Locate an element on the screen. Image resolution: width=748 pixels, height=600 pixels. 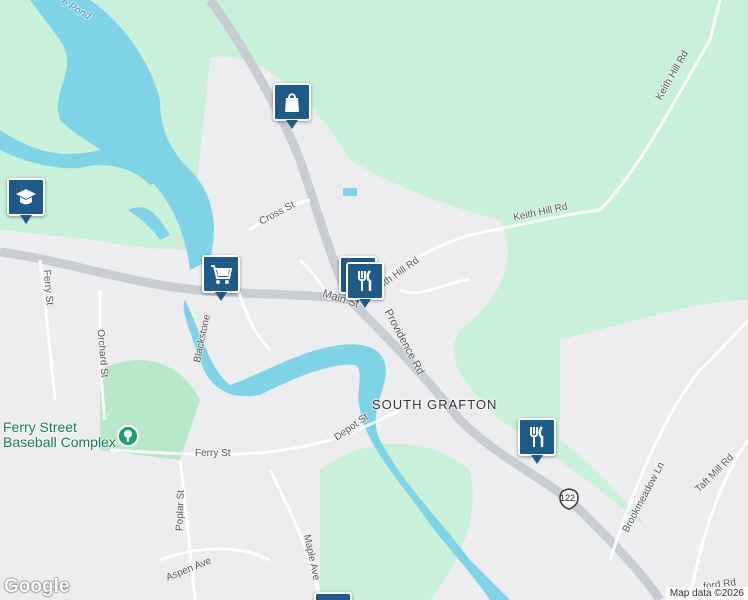
restaurant-pin-south is located at coordinates (537, 441).